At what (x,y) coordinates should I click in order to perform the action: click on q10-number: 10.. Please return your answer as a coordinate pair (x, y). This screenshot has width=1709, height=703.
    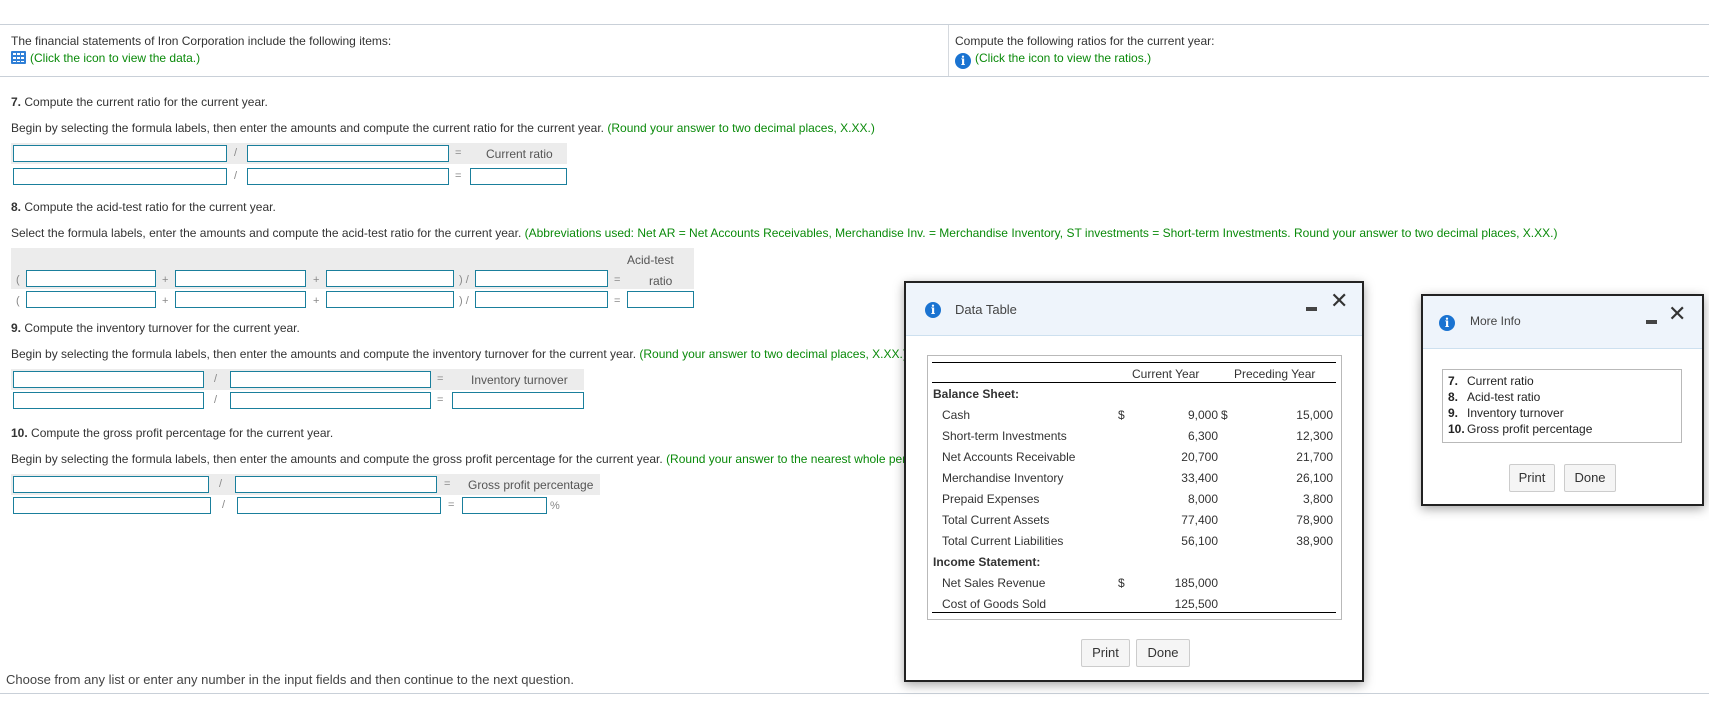
    Looking at the image, I should click on (19, 433).